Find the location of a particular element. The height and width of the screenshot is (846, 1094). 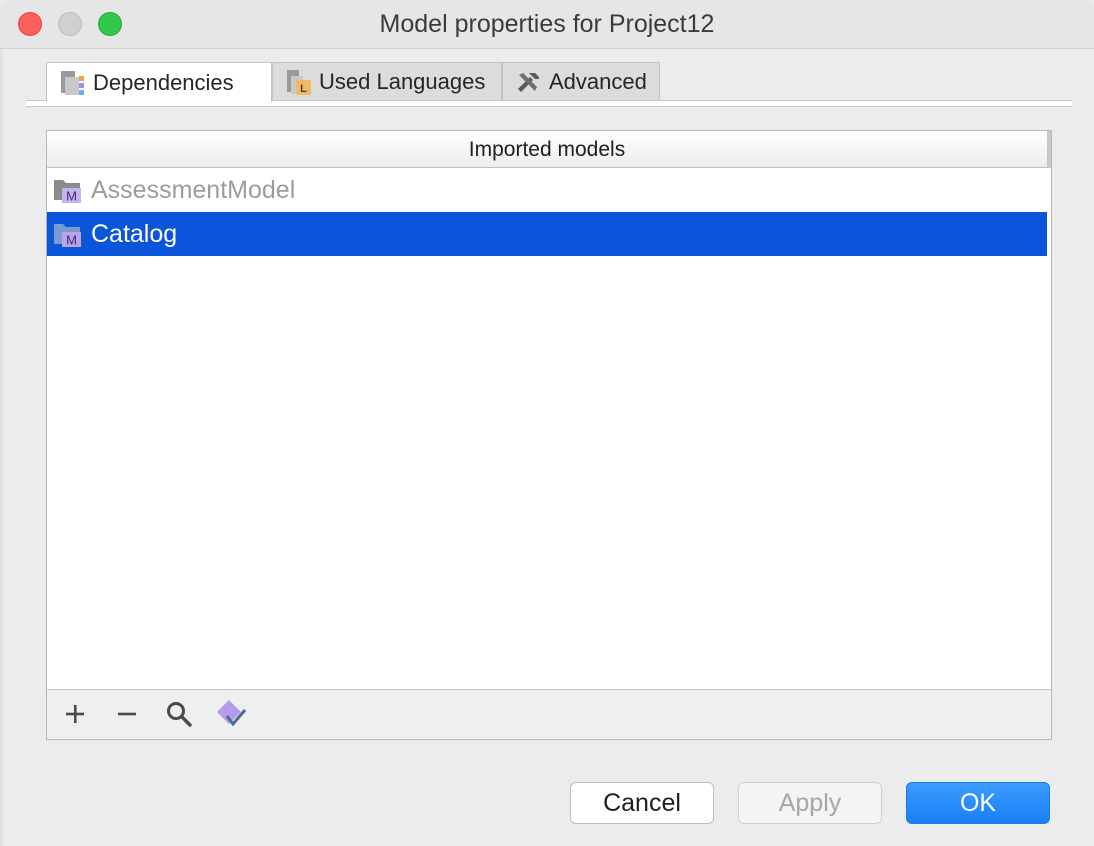

remove-icon is located at coordinates (127, 716).